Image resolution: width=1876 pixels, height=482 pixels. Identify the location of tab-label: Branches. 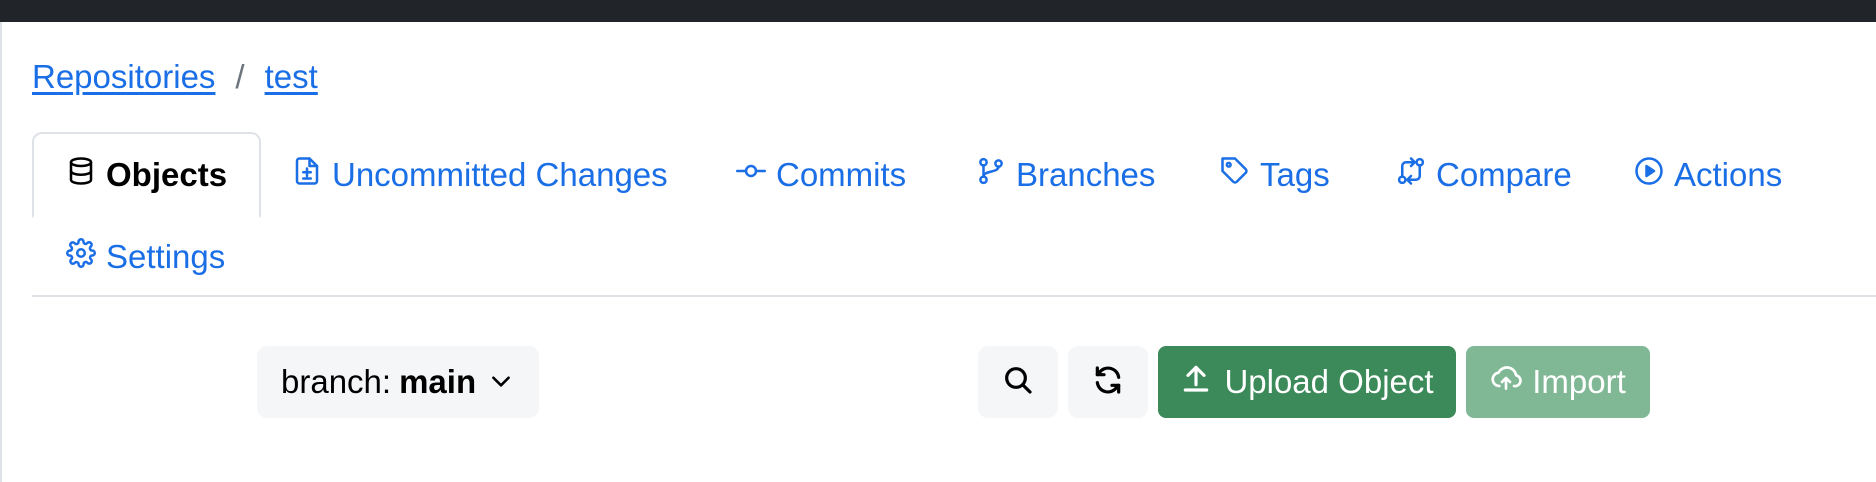
(1086, 174).